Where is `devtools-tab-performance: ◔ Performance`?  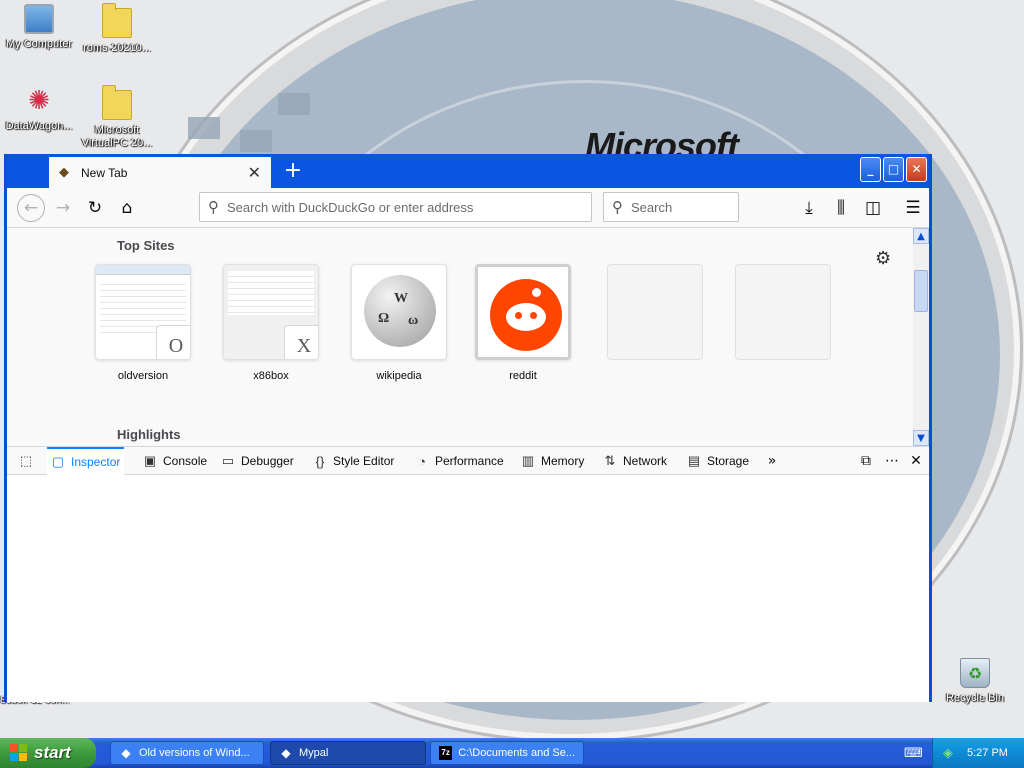
devtools-tab-performance: ◔ Performance is located at coordinates (459, 461).